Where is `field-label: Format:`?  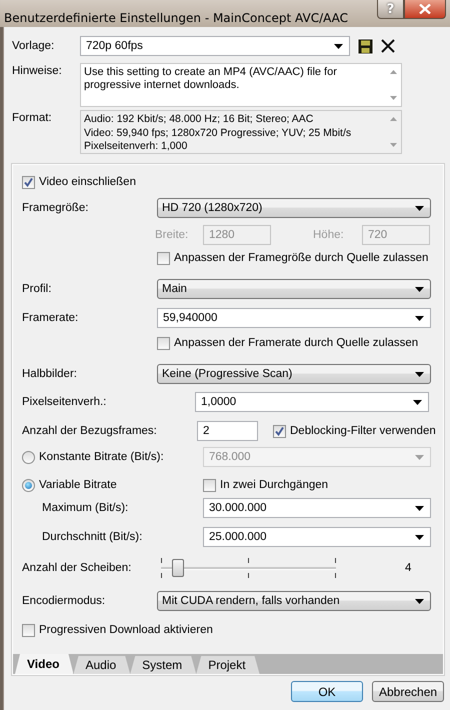 field-label: Format: is located at coordinates (32, 117).